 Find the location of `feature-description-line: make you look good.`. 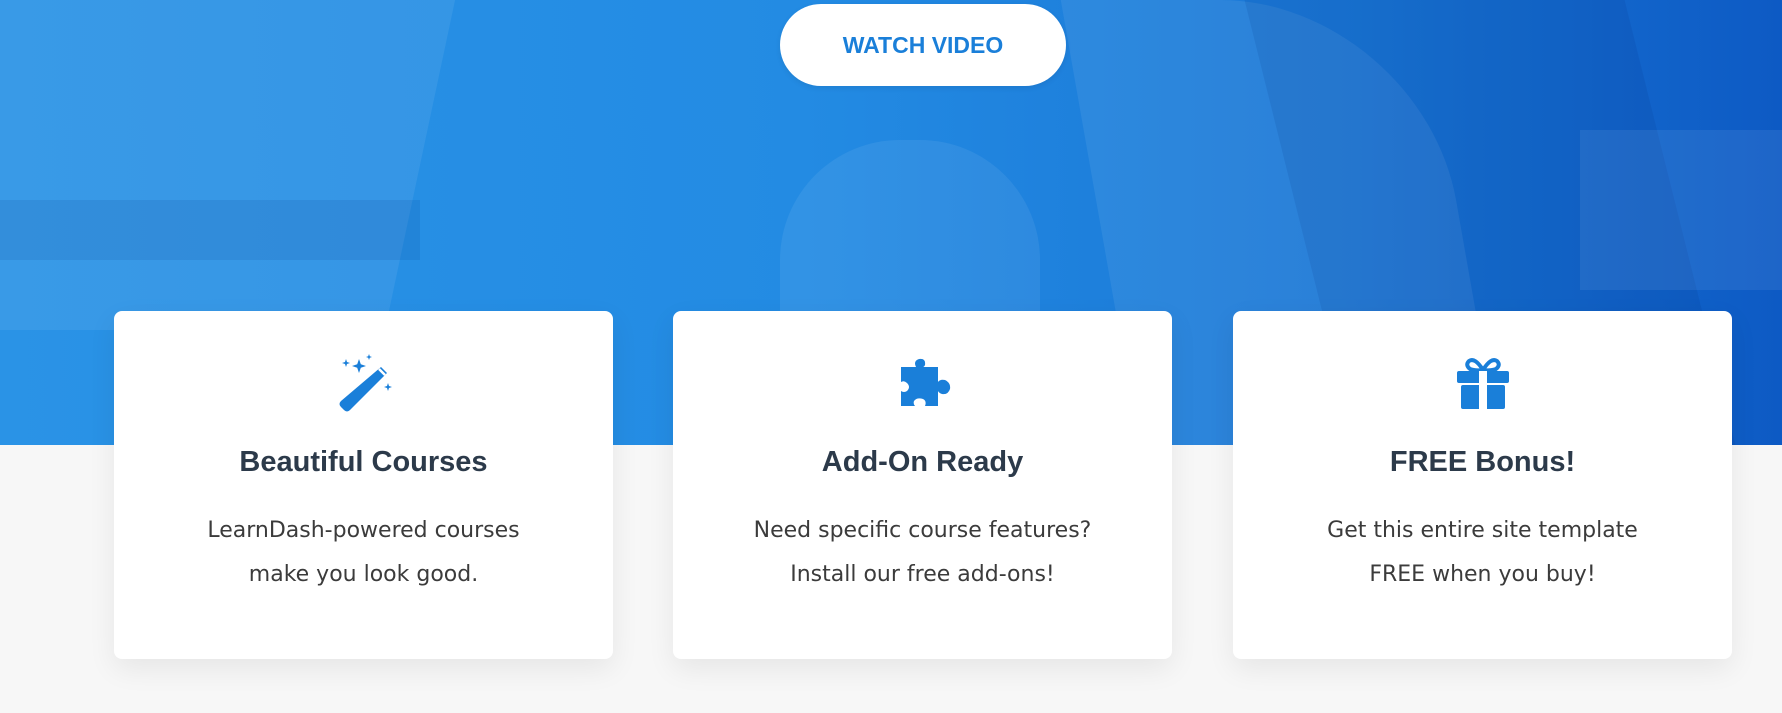

feature-description-line: make you look good. is located at coordinates (363, 574).